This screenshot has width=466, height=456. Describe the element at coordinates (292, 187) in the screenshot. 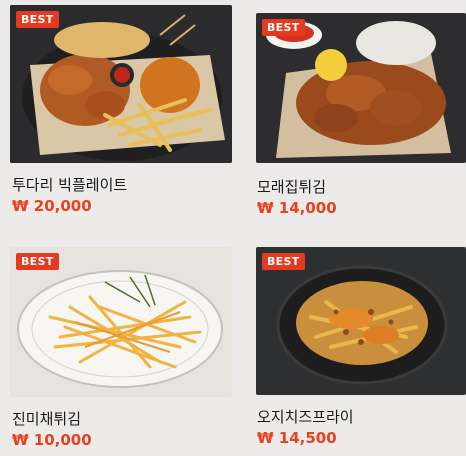

I see `menu-name: 모래집튀김` at that location.